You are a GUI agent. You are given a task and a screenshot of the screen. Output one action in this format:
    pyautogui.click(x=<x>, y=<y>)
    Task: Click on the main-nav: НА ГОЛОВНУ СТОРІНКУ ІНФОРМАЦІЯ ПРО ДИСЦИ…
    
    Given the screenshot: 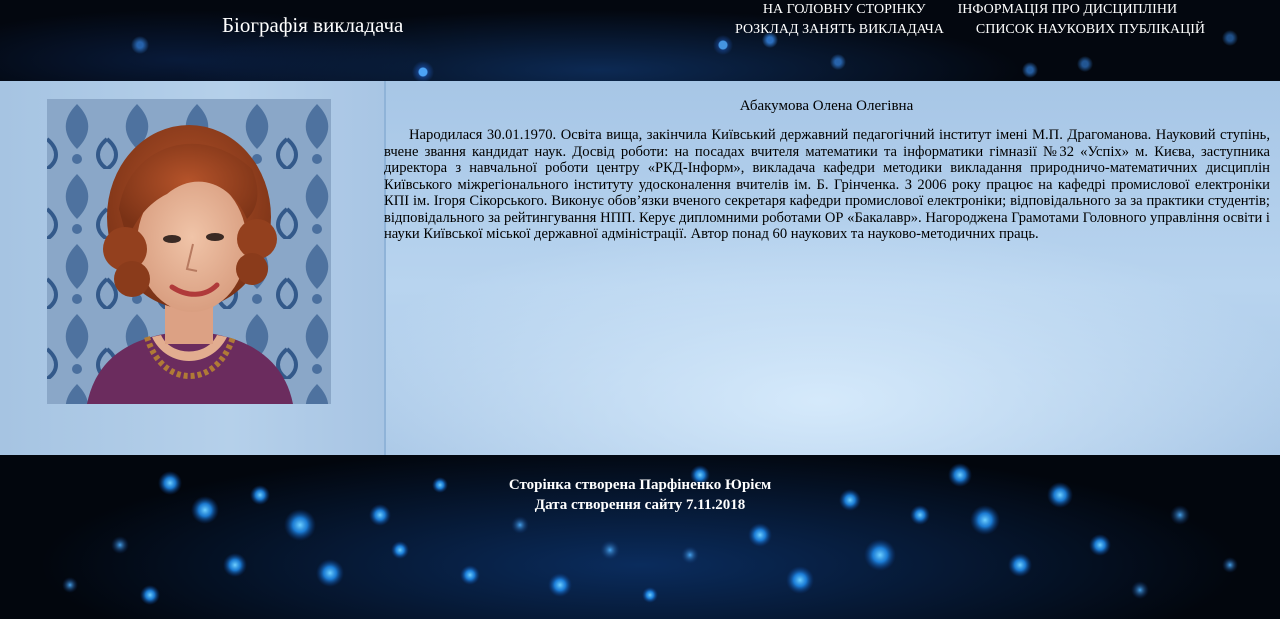 What is the action you would take?
    pyautogui.click(x=960, y=19)
    